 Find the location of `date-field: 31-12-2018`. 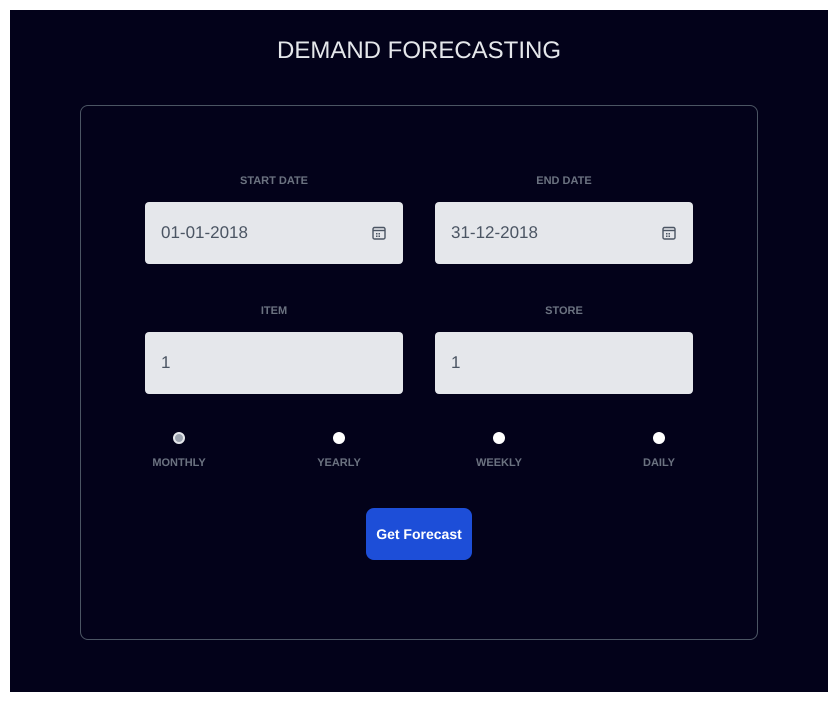

date-field: 31-12-2018 is located at coordinates (564, 233).